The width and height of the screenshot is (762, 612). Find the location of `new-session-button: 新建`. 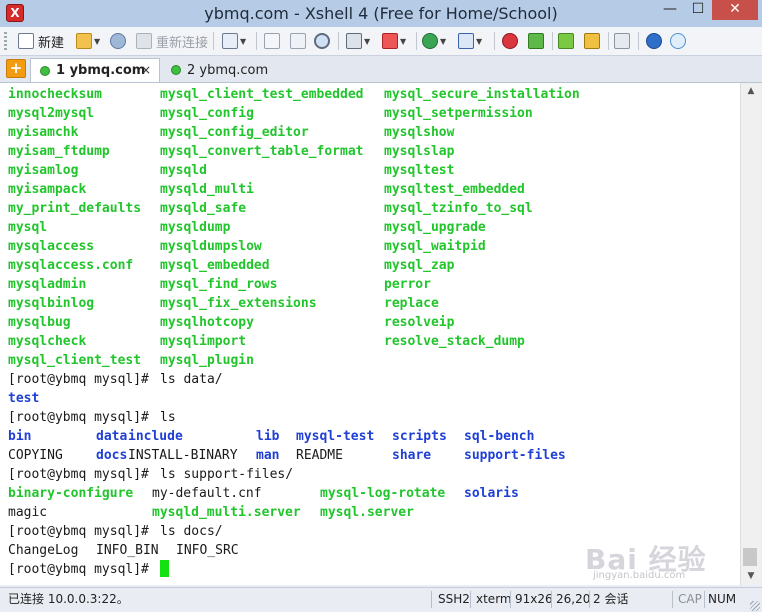

new-session-button: 新建 is located at coordinates (41, 41).